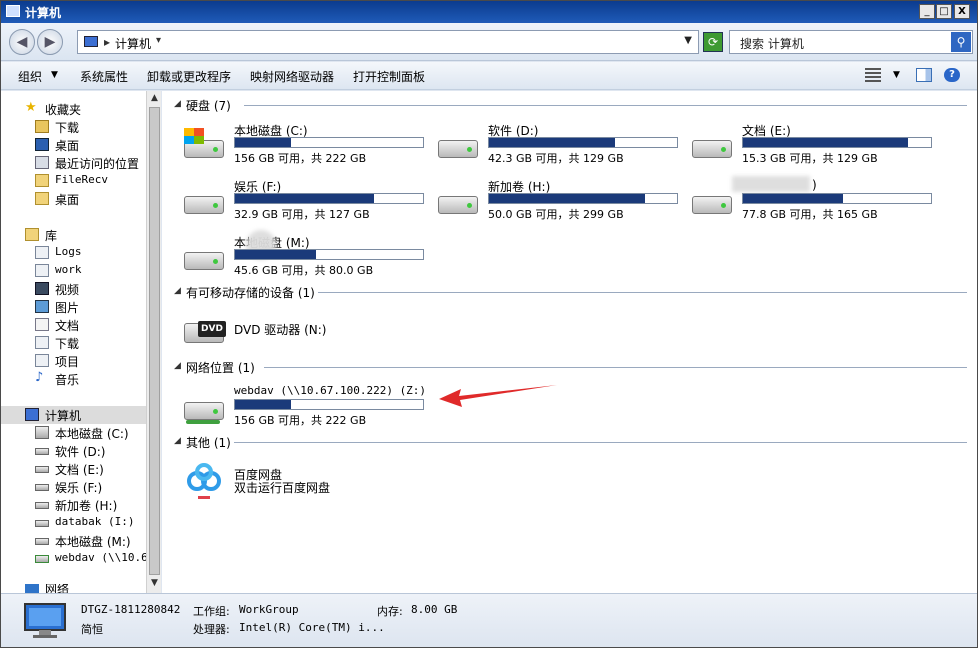  What do you see at coordinates (51, 236) in the screenshot?
I see `nav-label: 库` at bounding box center [51, 236].